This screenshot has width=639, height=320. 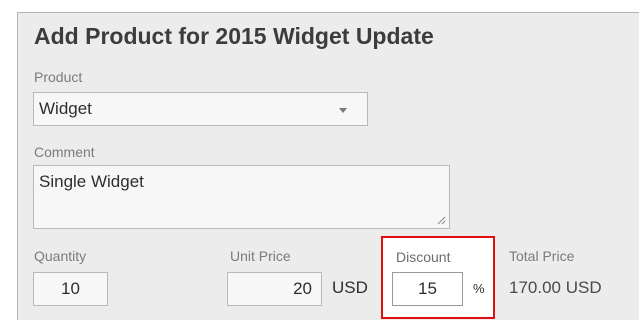 I want to click on comment-label: Comment, so click(x=64, y=152).